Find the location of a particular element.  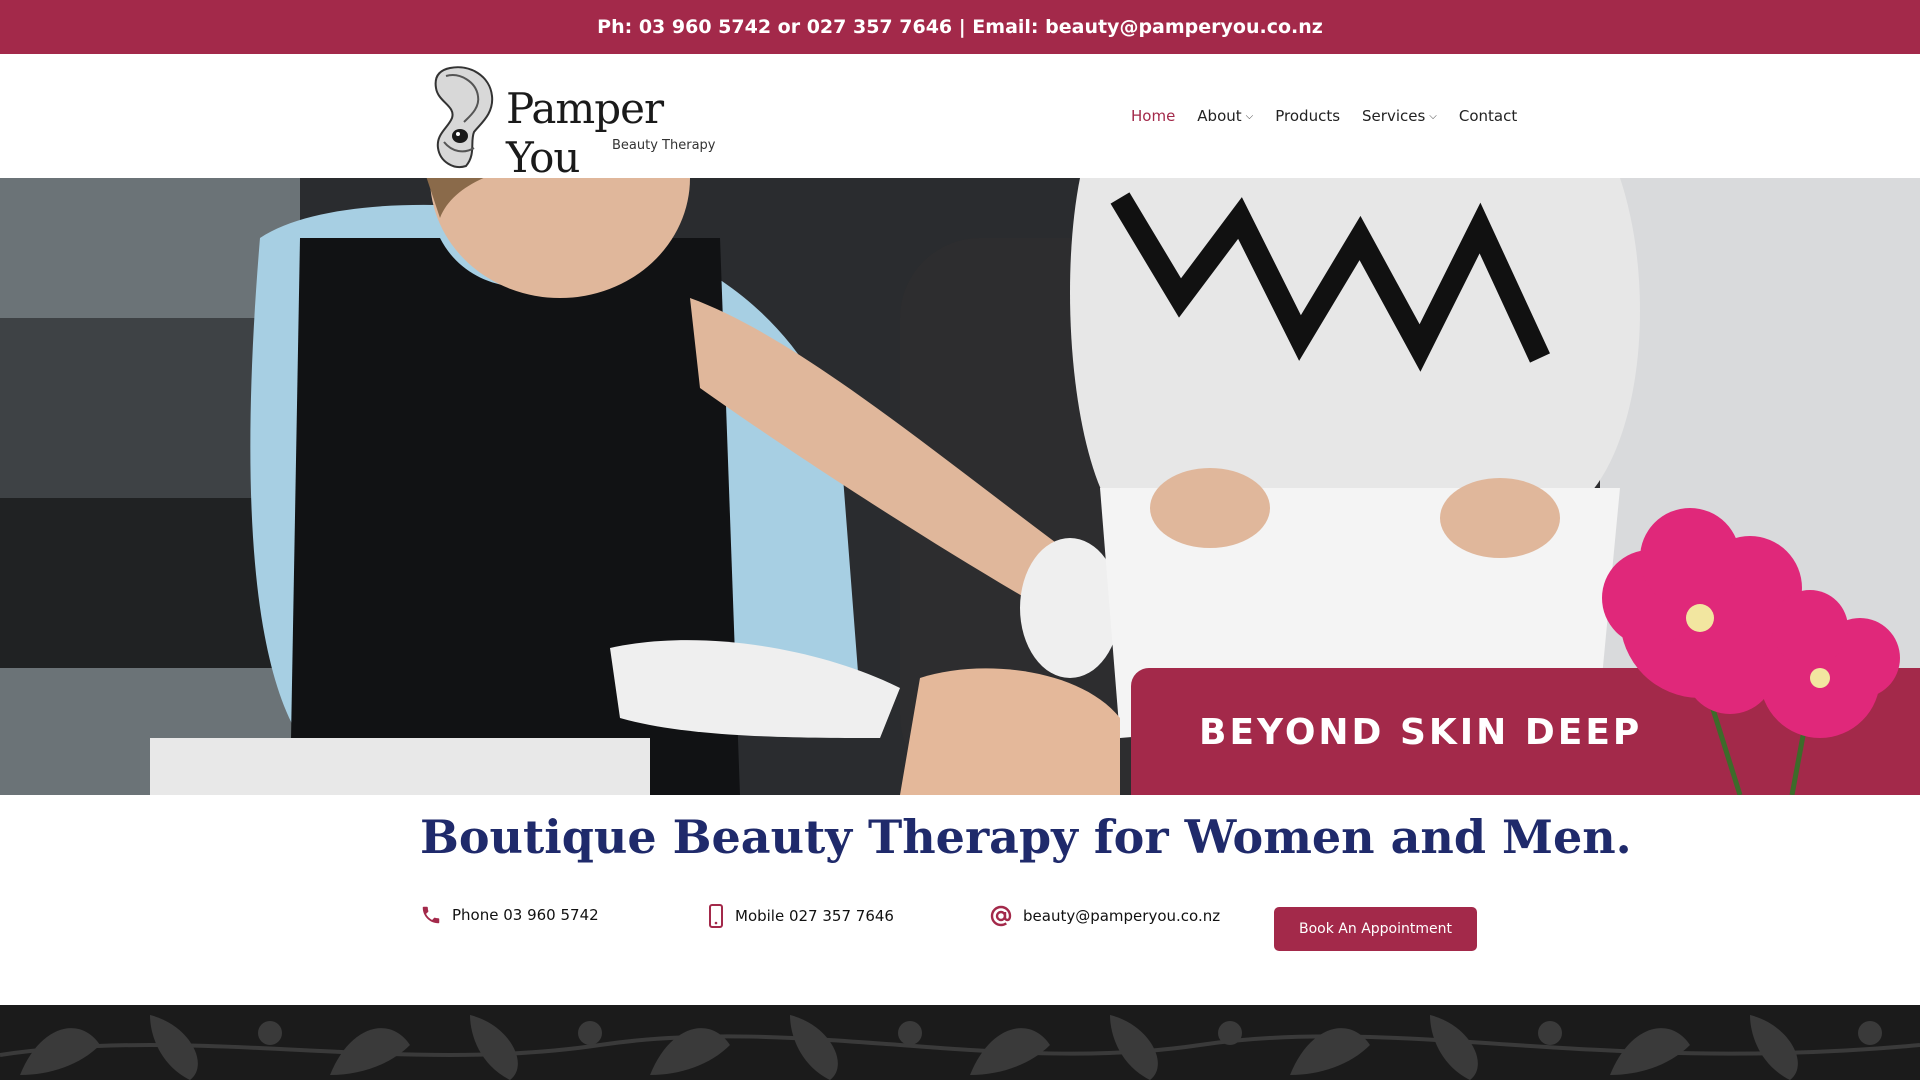

nav-label-home: Home is located at coordinates (1153, 116).